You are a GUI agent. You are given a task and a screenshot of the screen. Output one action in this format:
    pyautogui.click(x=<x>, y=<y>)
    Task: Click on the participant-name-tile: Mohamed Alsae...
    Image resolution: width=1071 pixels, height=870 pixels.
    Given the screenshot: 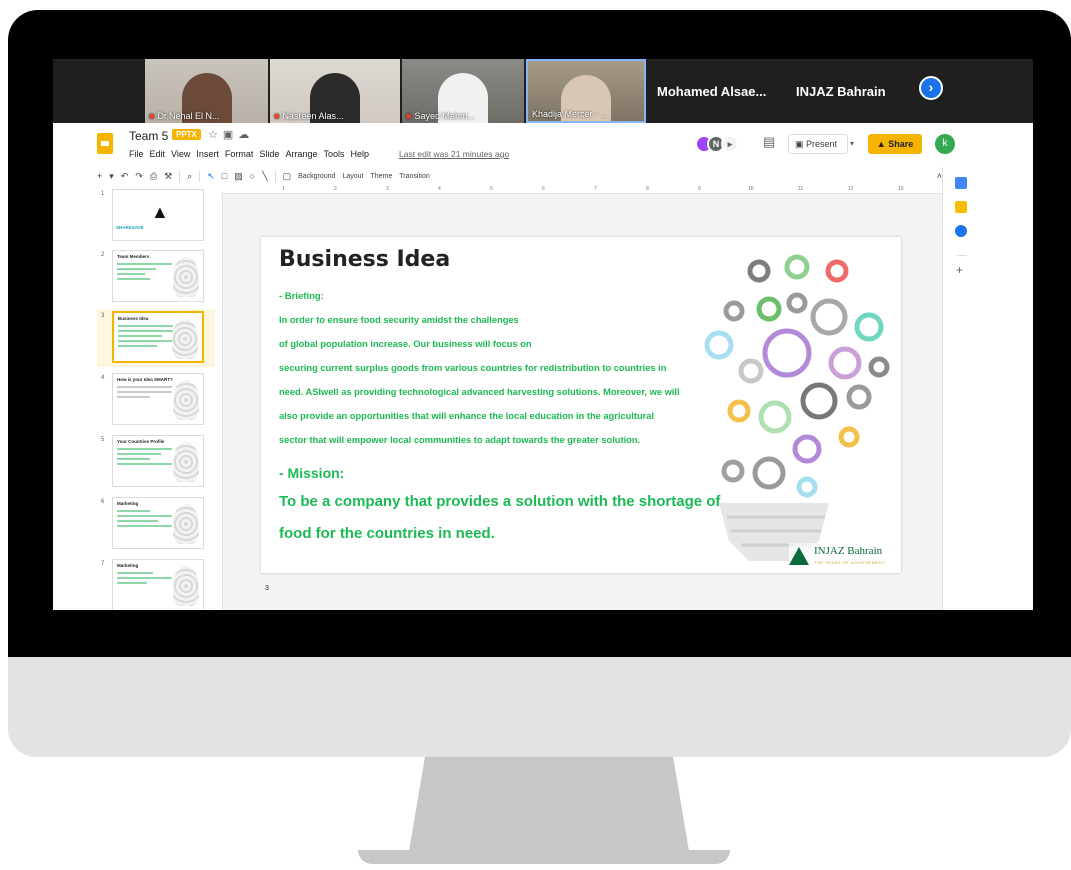 What is the action you would take?
    pyautogui.click(x=711, y=91)
    